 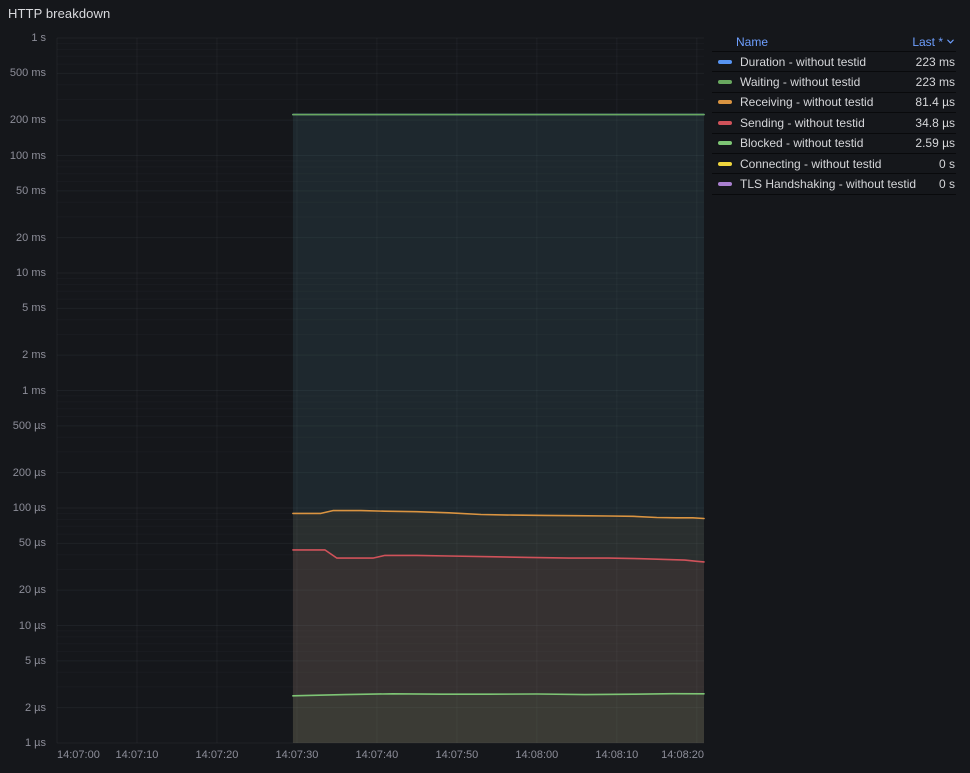 I want to click on y-axis-tick-label: 2 ms, so click(x=34, y=355).